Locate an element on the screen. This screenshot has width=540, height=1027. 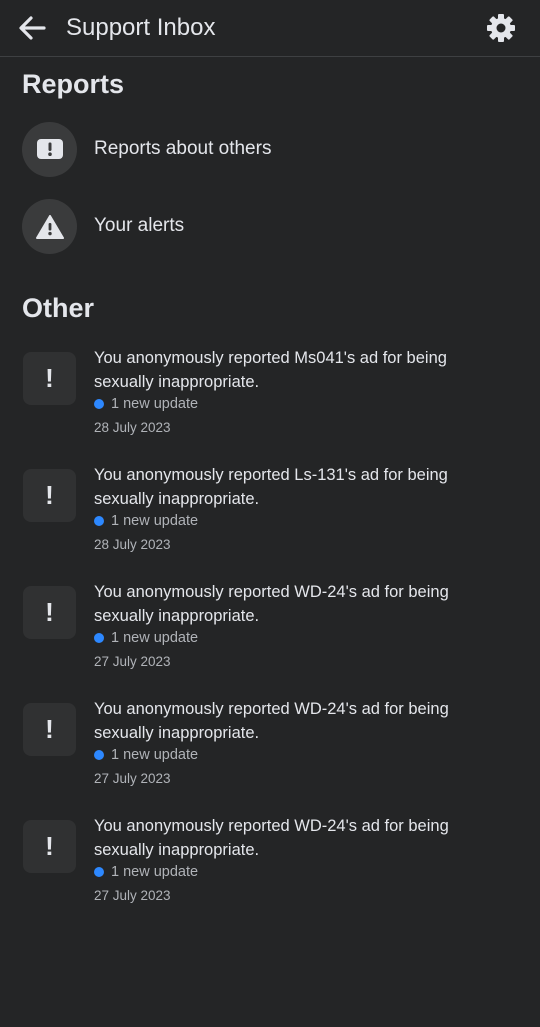
top-app-bar: Support Inbox is located at coordinates (270, 28).